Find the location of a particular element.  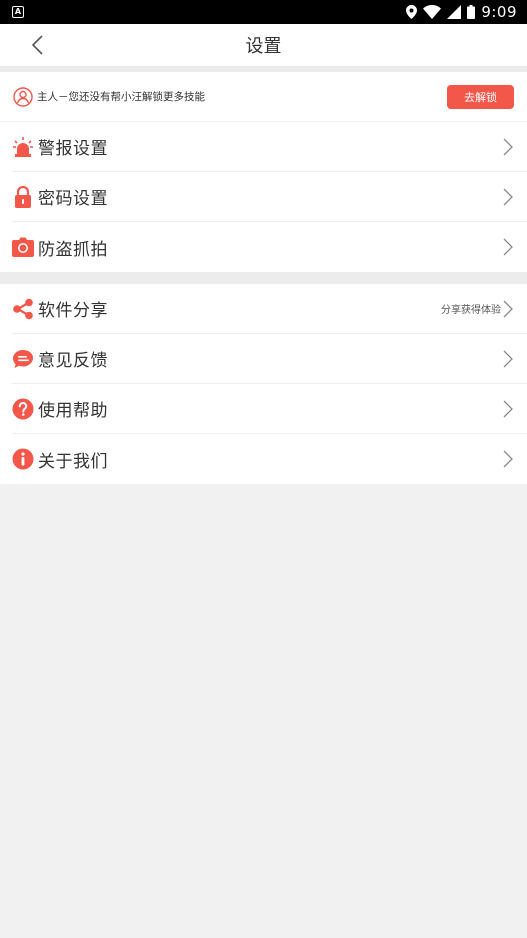

location-icon is located at coordinates (412, 12).